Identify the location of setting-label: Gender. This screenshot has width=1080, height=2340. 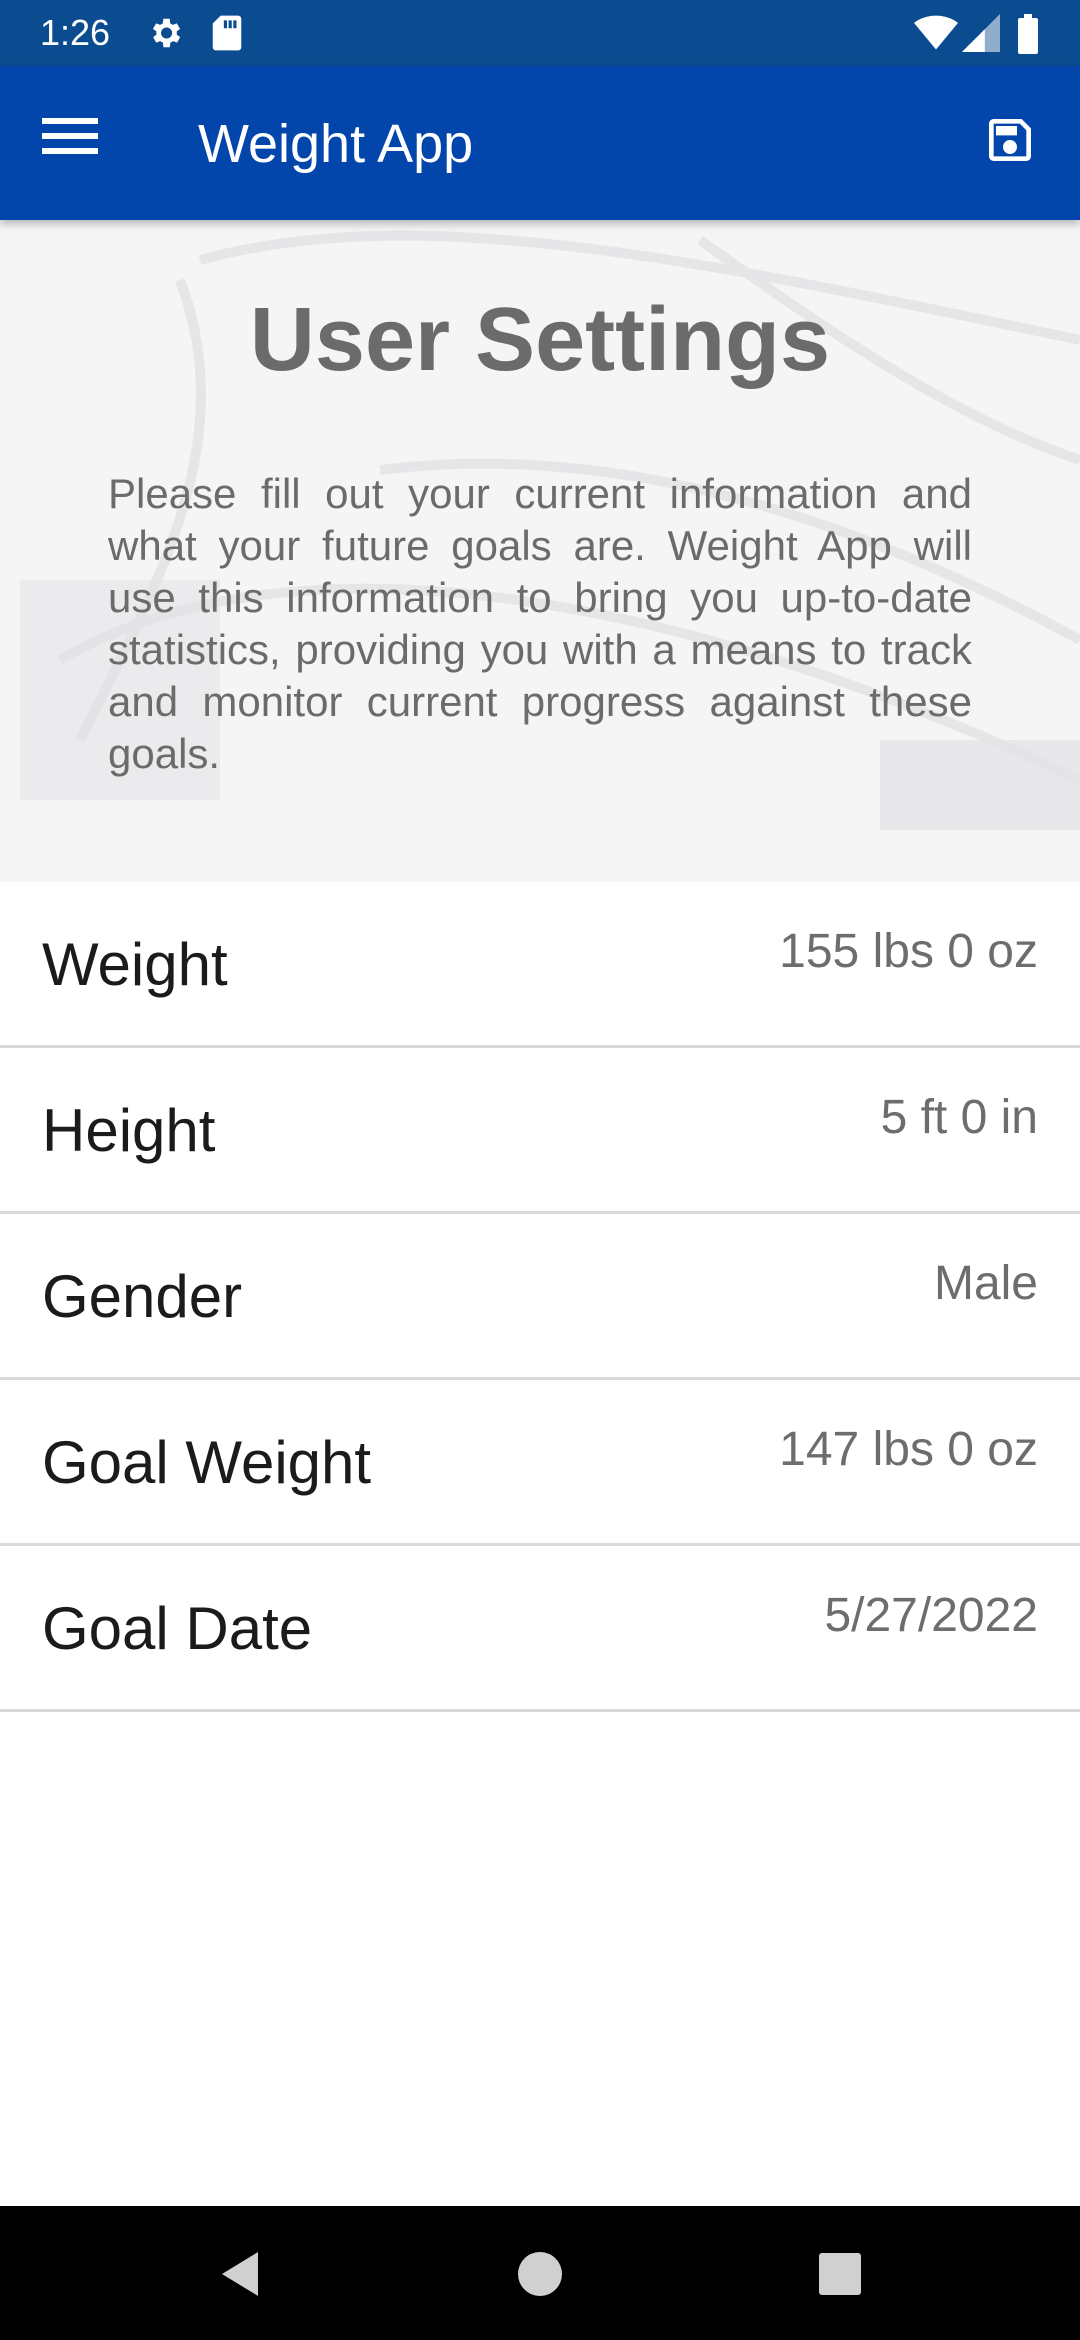
(142, 1296).